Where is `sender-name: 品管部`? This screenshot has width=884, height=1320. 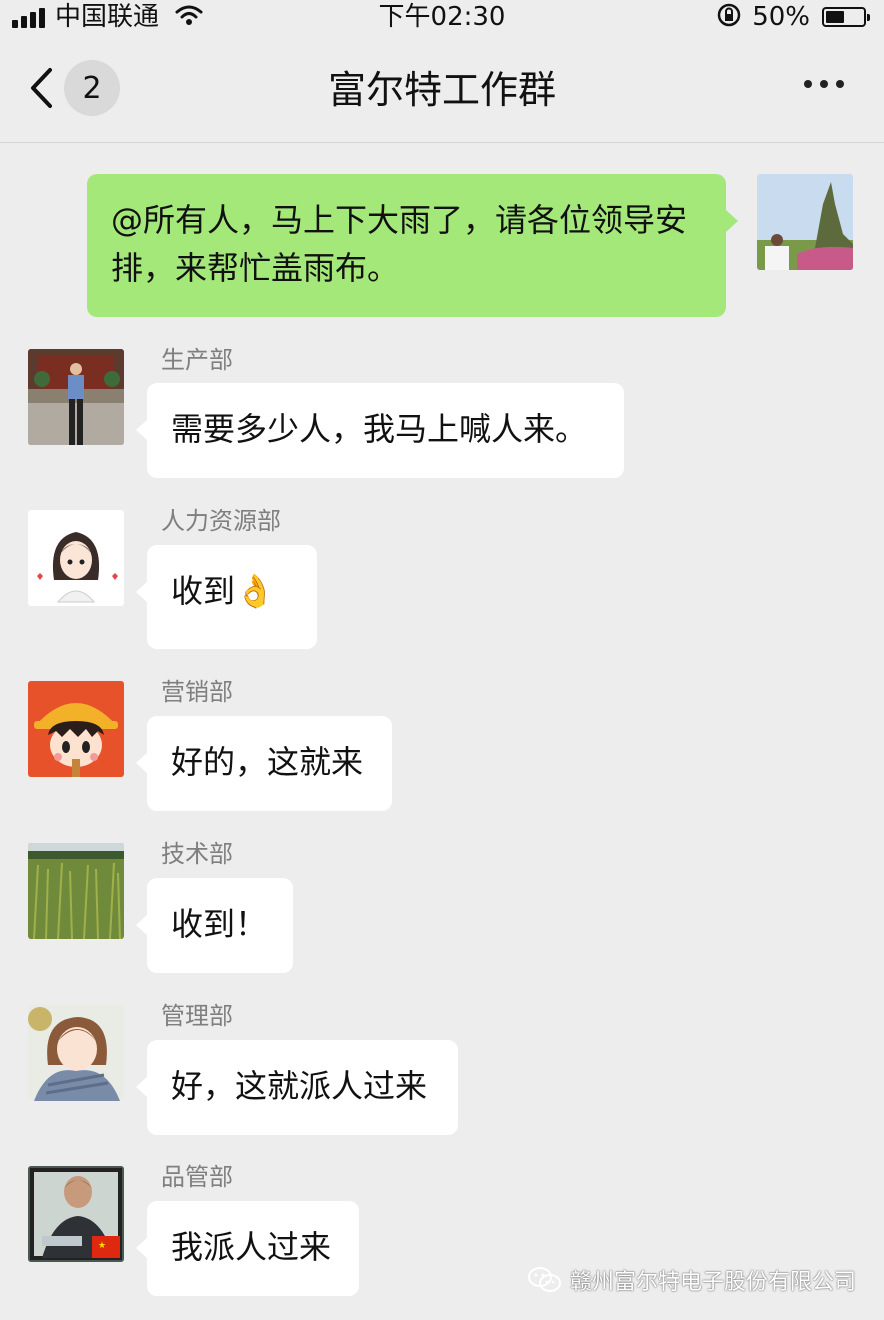 sender-name: 品管部 is located at coordinates (197, 1177).